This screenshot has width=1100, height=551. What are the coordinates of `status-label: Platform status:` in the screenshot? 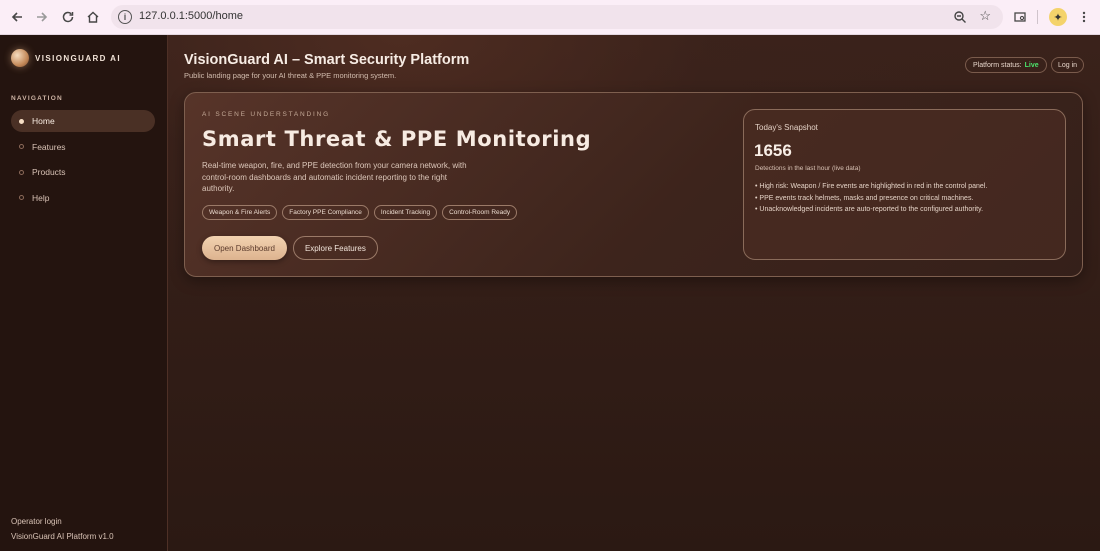 It's located at (997, 65).